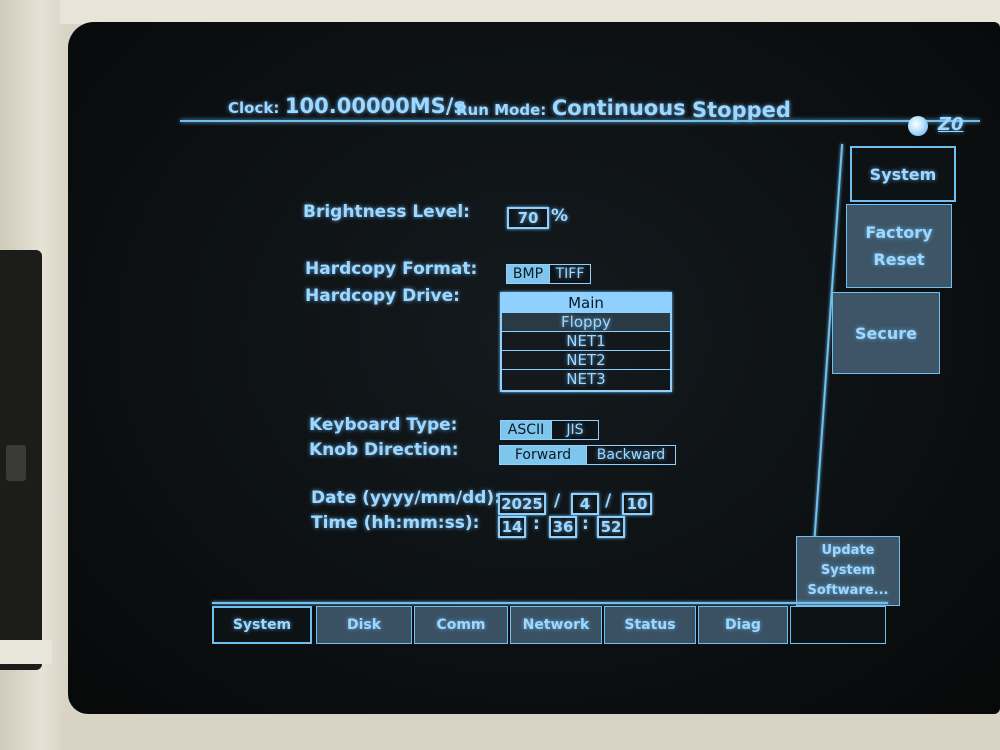 The width and height of the screenshot is (1000, 750). Describe the element at coordinates (903, 174) in the screenshot. I see `softkey-system: System` at that location.